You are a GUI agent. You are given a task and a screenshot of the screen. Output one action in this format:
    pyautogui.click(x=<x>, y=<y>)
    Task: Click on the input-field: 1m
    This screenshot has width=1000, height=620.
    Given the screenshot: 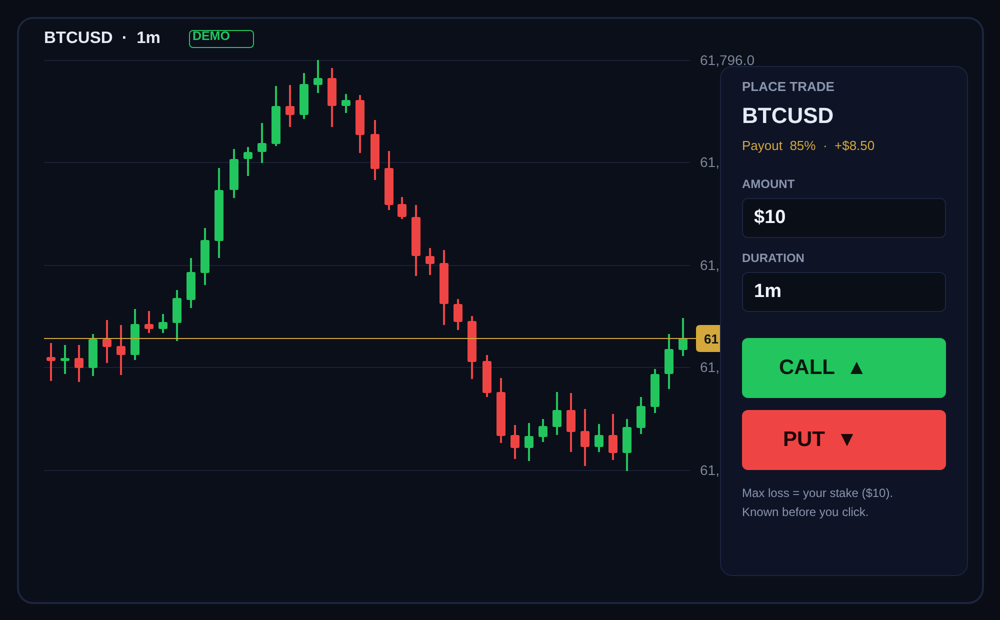 What is the action you would take?
    pyautogui.click(x=844, y=292)
    